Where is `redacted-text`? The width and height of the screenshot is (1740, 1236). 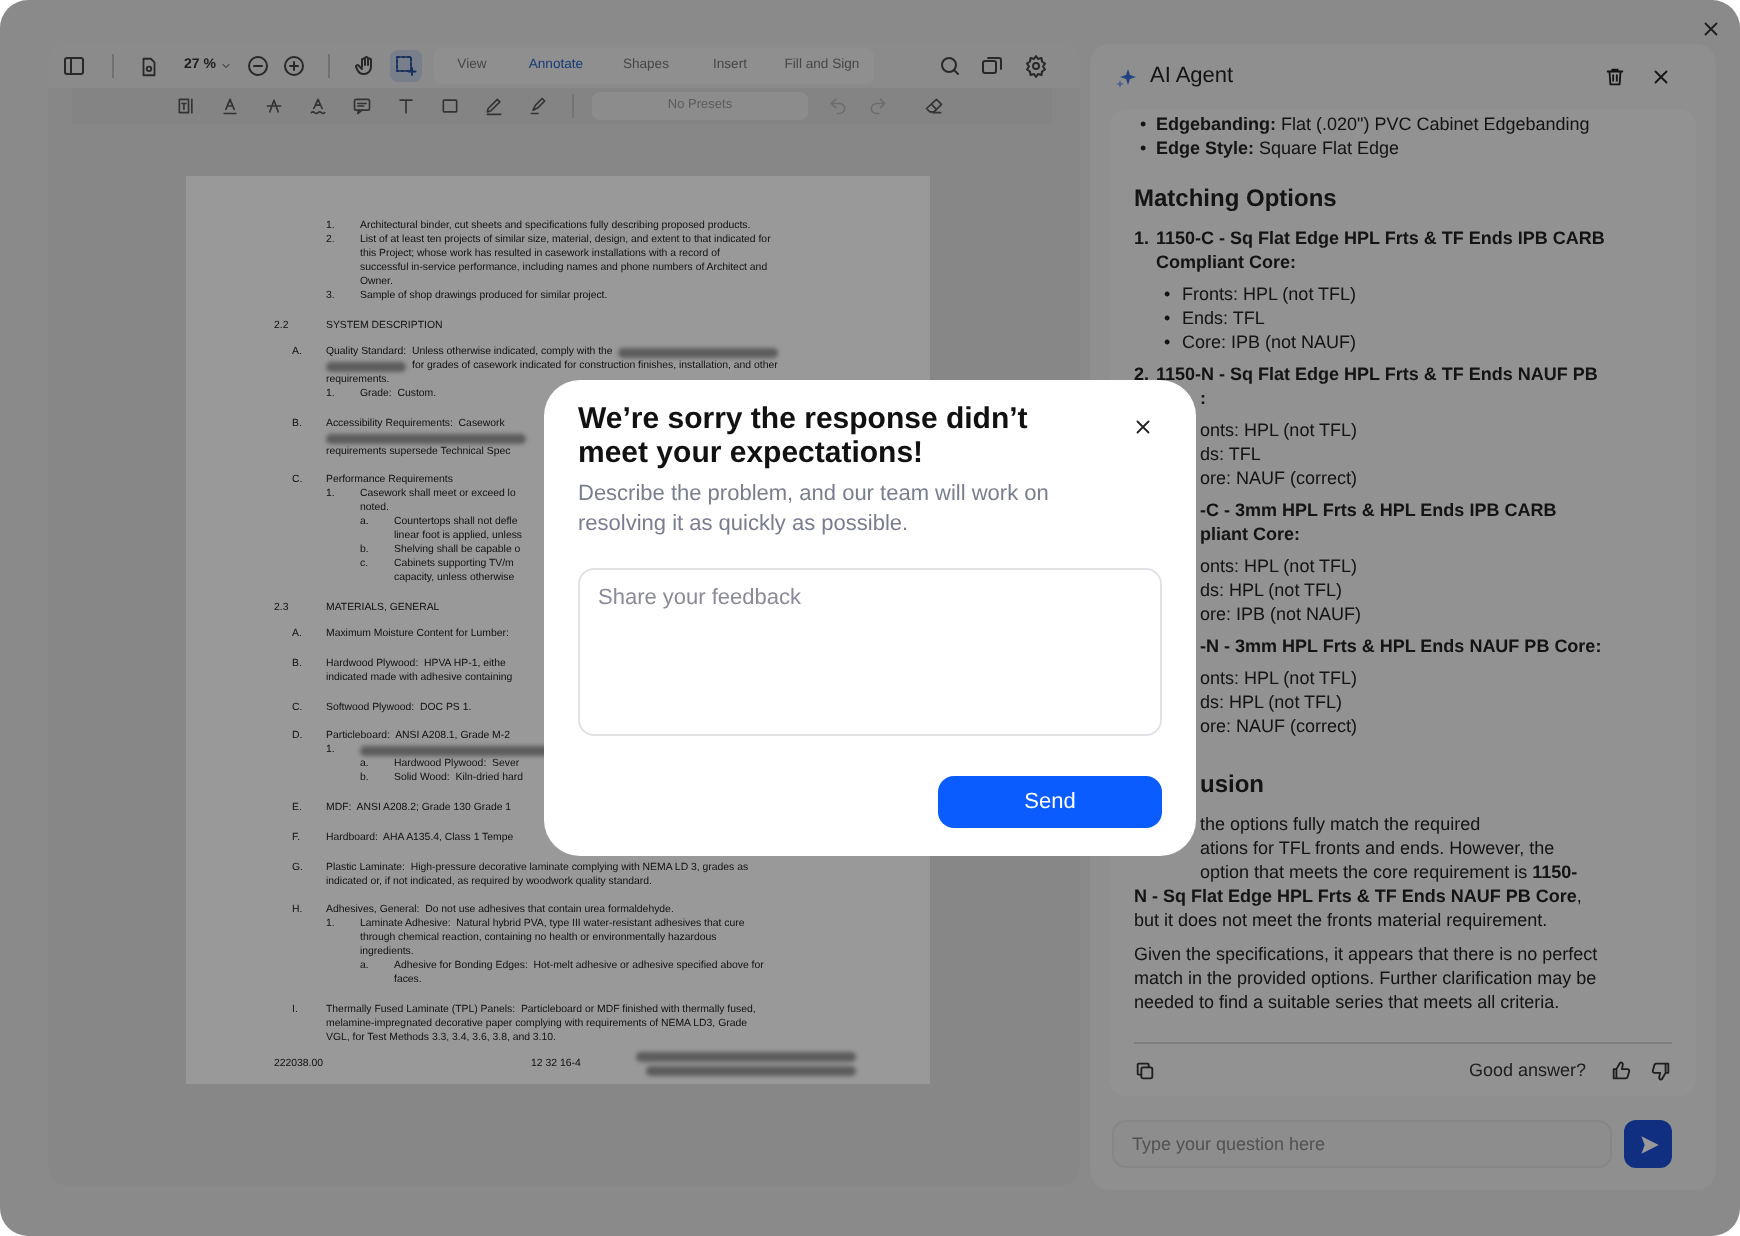 redacted-text is located at coordinates (366, 367).